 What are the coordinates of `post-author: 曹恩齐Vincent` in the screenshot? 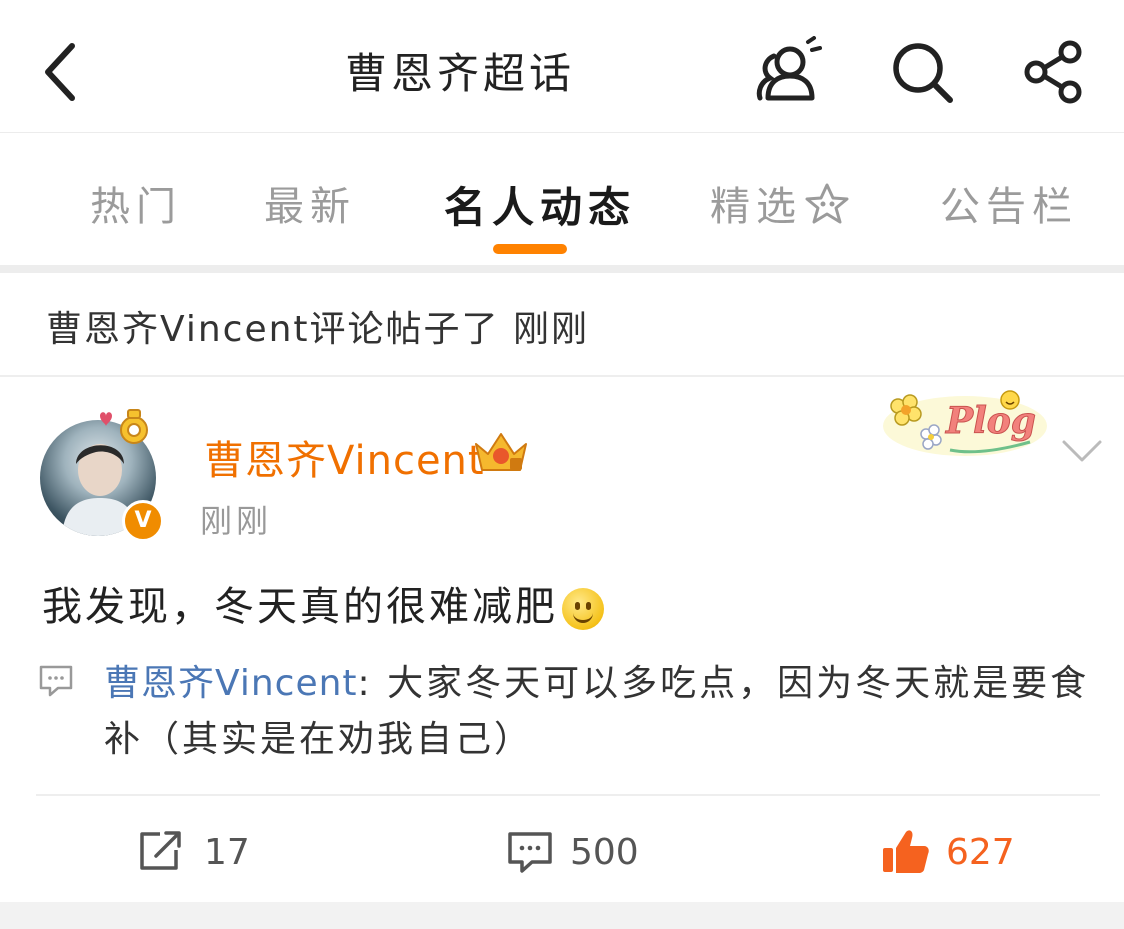 It's located at (344, 457).